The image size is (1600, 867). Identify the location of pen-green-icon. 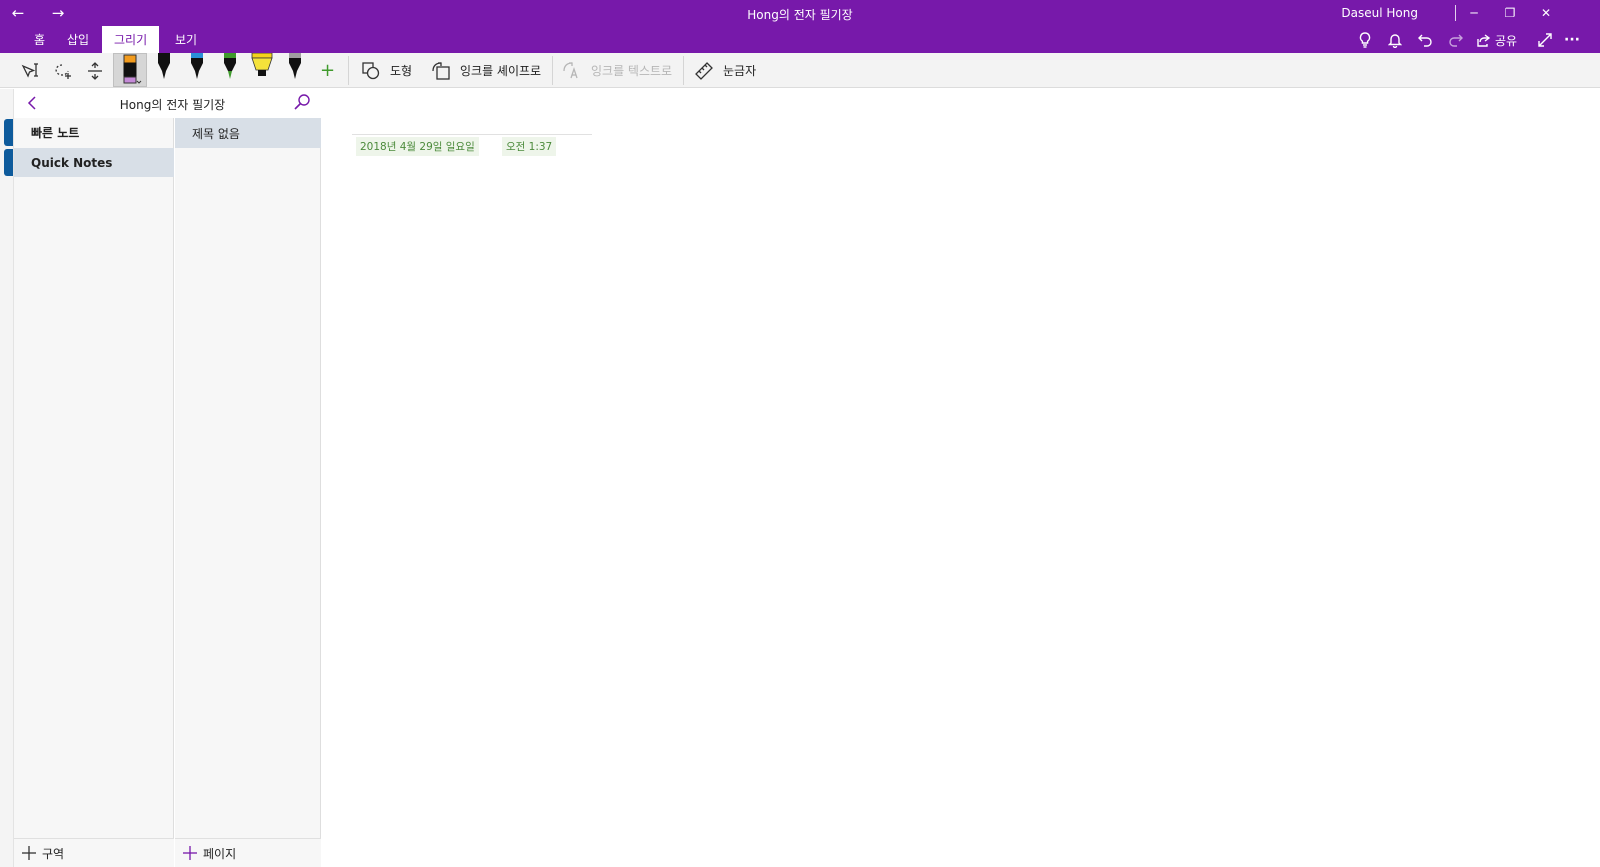
(230, 68).